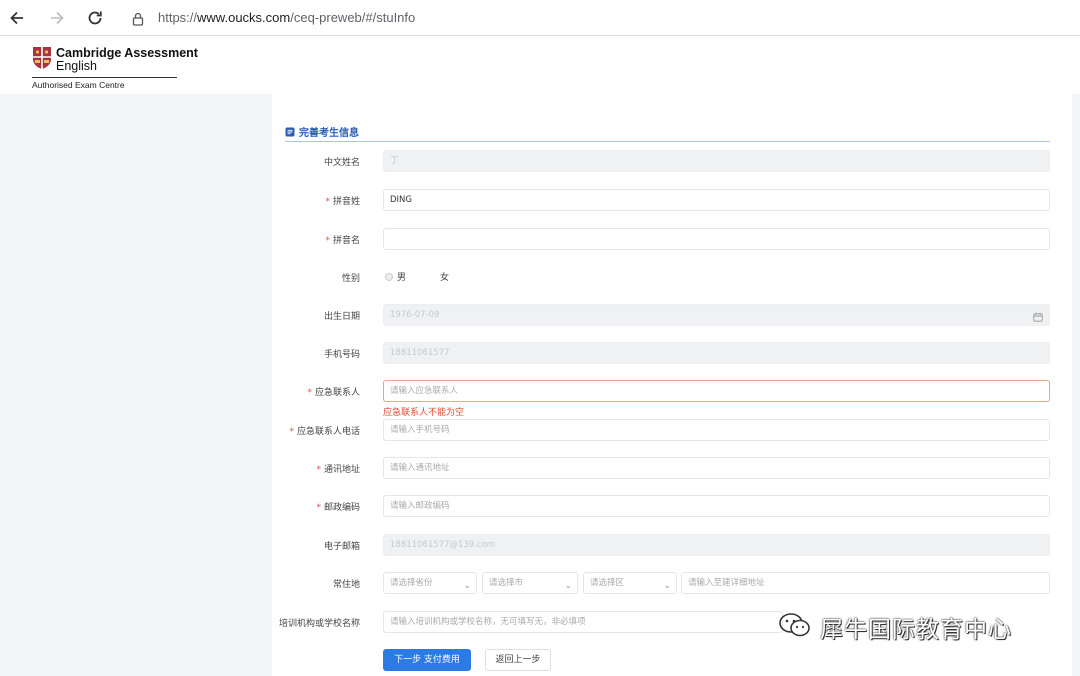 The width and height of the screenshot is (1080, 676). I want to click on gender-male-label: 男, so click(401, 276).